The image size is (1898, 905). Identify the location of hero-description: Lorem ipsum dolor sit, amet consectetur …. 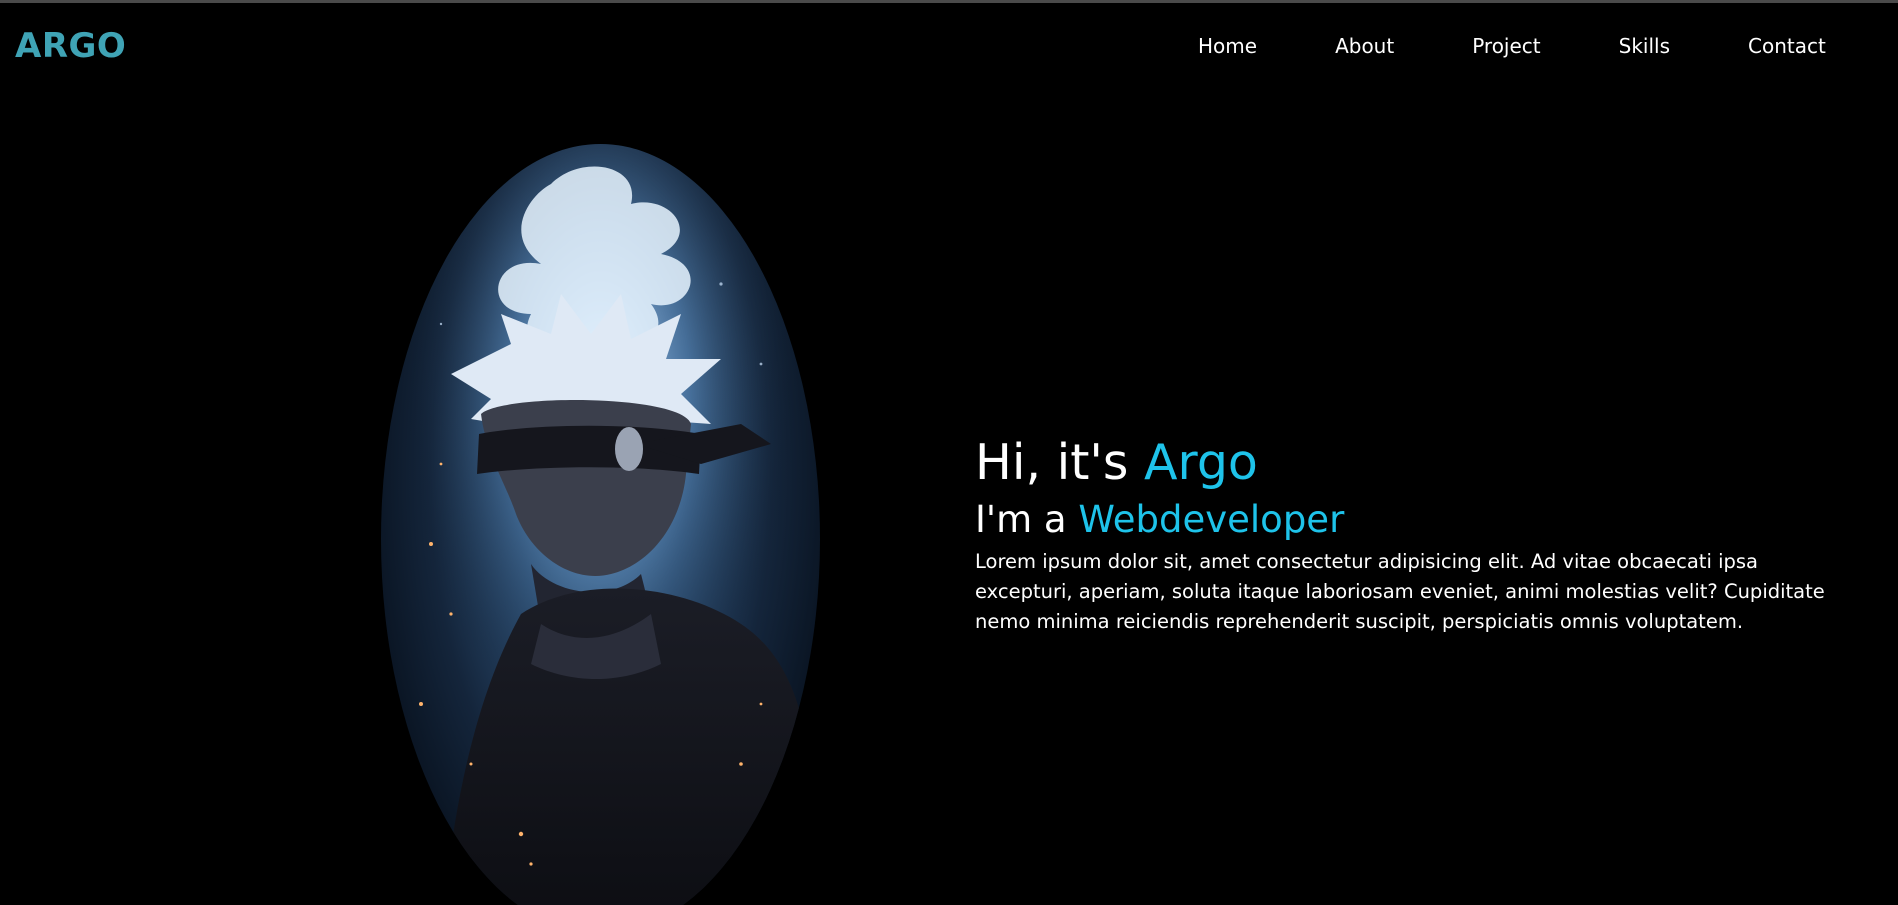
(1400, 591).